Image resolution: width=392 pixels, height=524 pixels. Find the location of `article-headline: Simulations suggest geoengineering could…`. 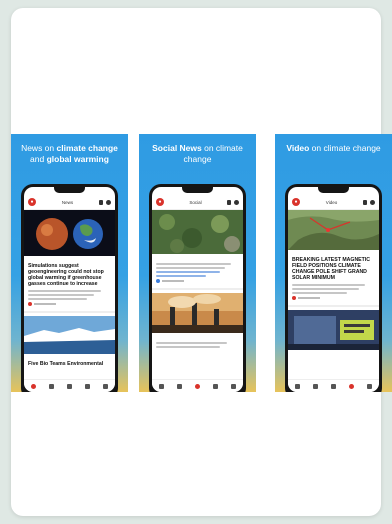

article-headline: Simulations suggest geoengineering could… is located at coordinates (69, 274).